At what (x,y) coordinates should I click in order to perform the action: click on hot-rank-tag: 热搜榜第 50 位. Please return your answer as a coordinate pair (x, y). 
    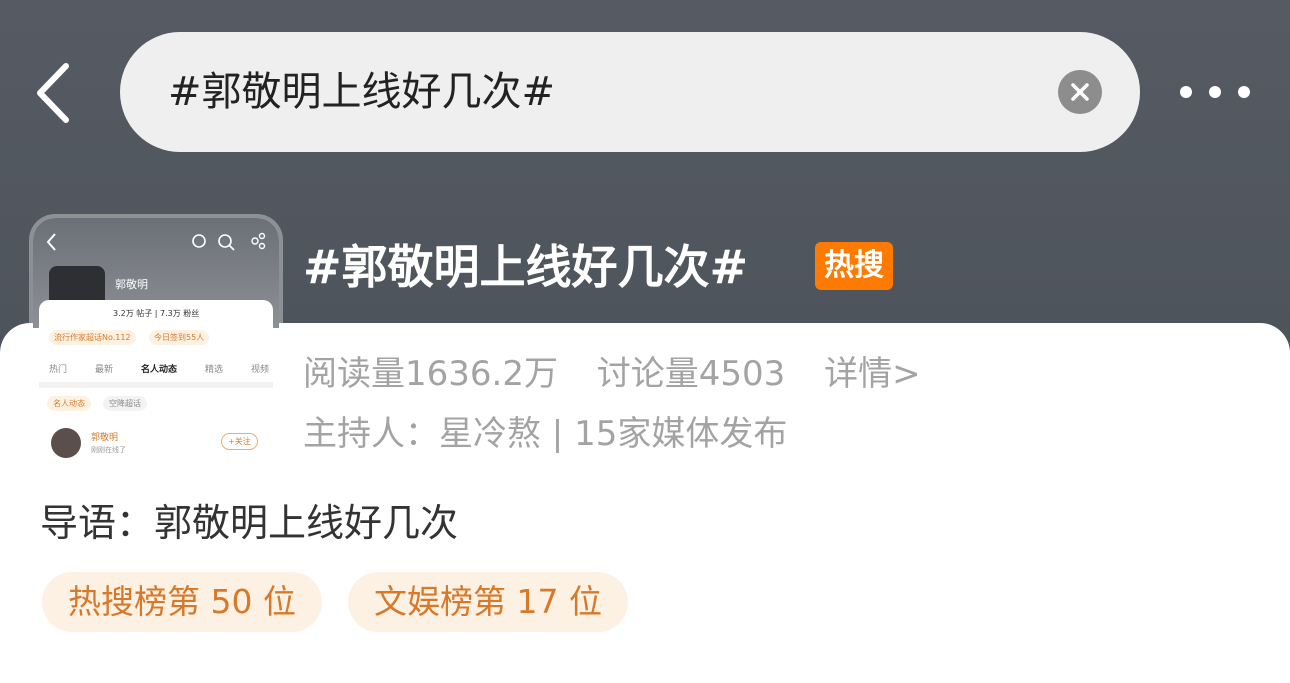
    Looking at the image, I should click on (182, 602).